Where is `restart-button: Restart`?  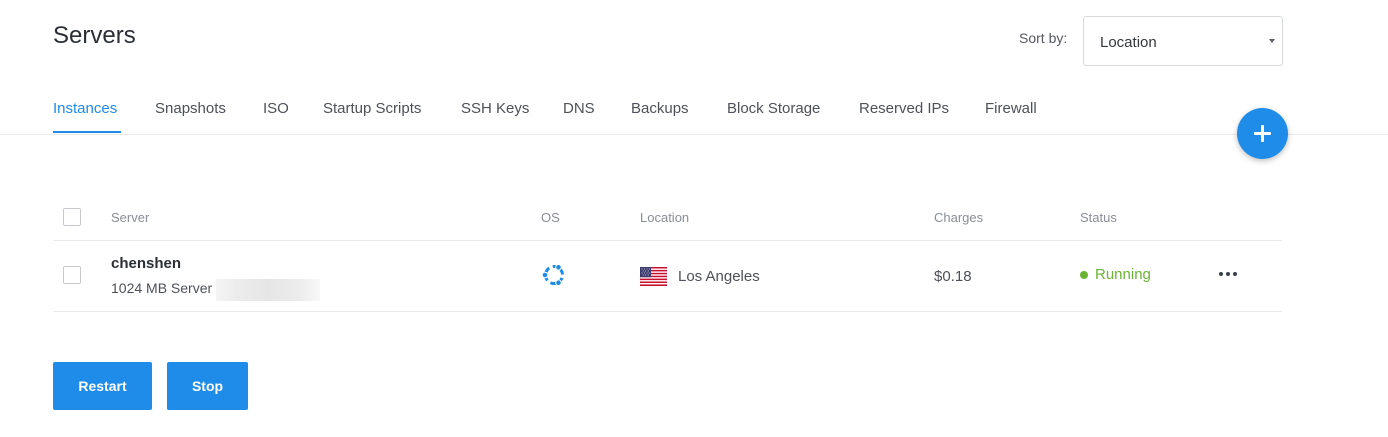
restart-button: Restart is located at coordinates (102, 386).